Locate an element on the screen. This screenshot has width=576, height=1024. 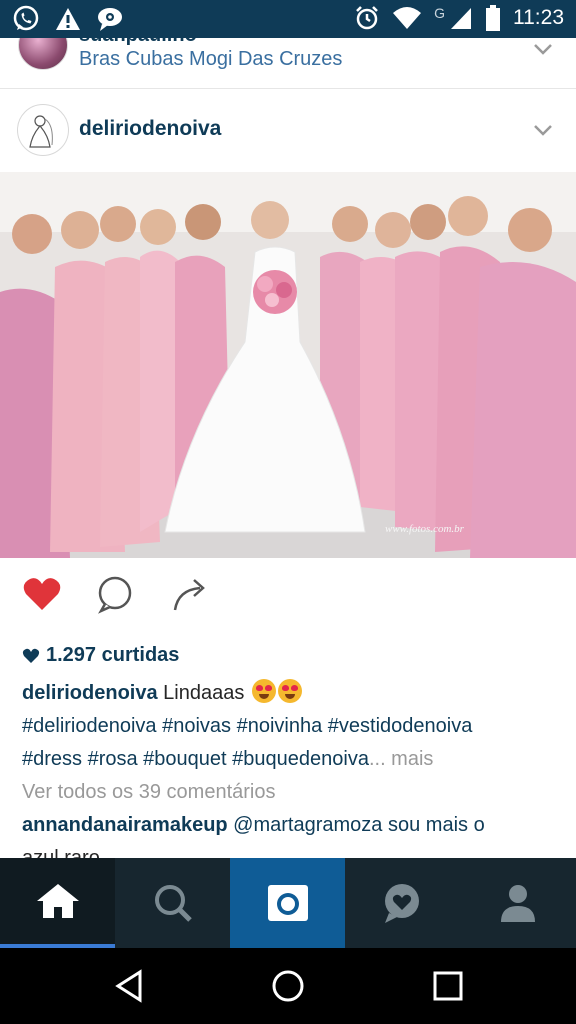
activity-heart-icon is located at coordinates (401, 903).